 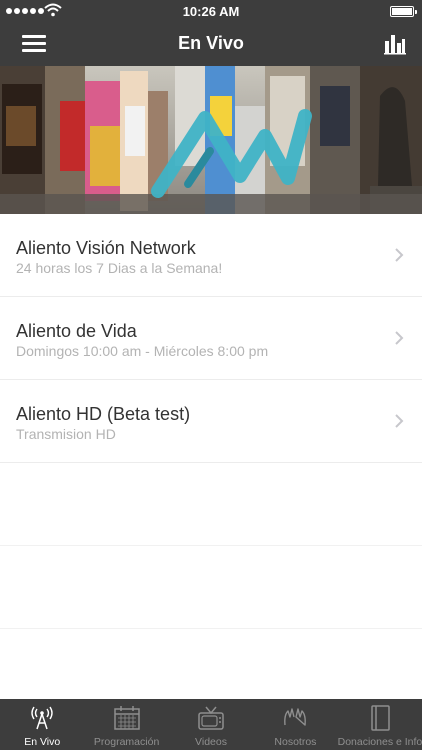 What do you see at coordinates (211, 421) in the screenshot?
I see `channel-row: Aliento HD (Beta test) Transmision HD` at bounding box center [211, 421].